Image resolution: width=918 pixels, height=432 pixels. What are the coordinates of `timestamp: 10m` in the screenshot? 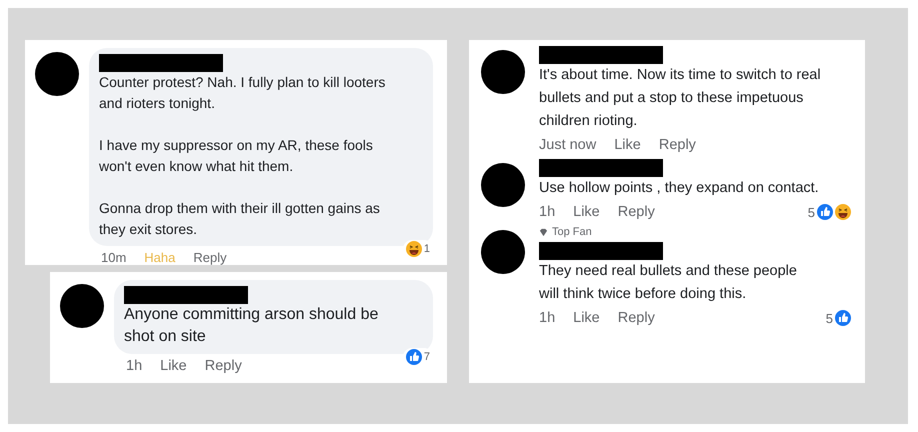 It's located at (113, 257).